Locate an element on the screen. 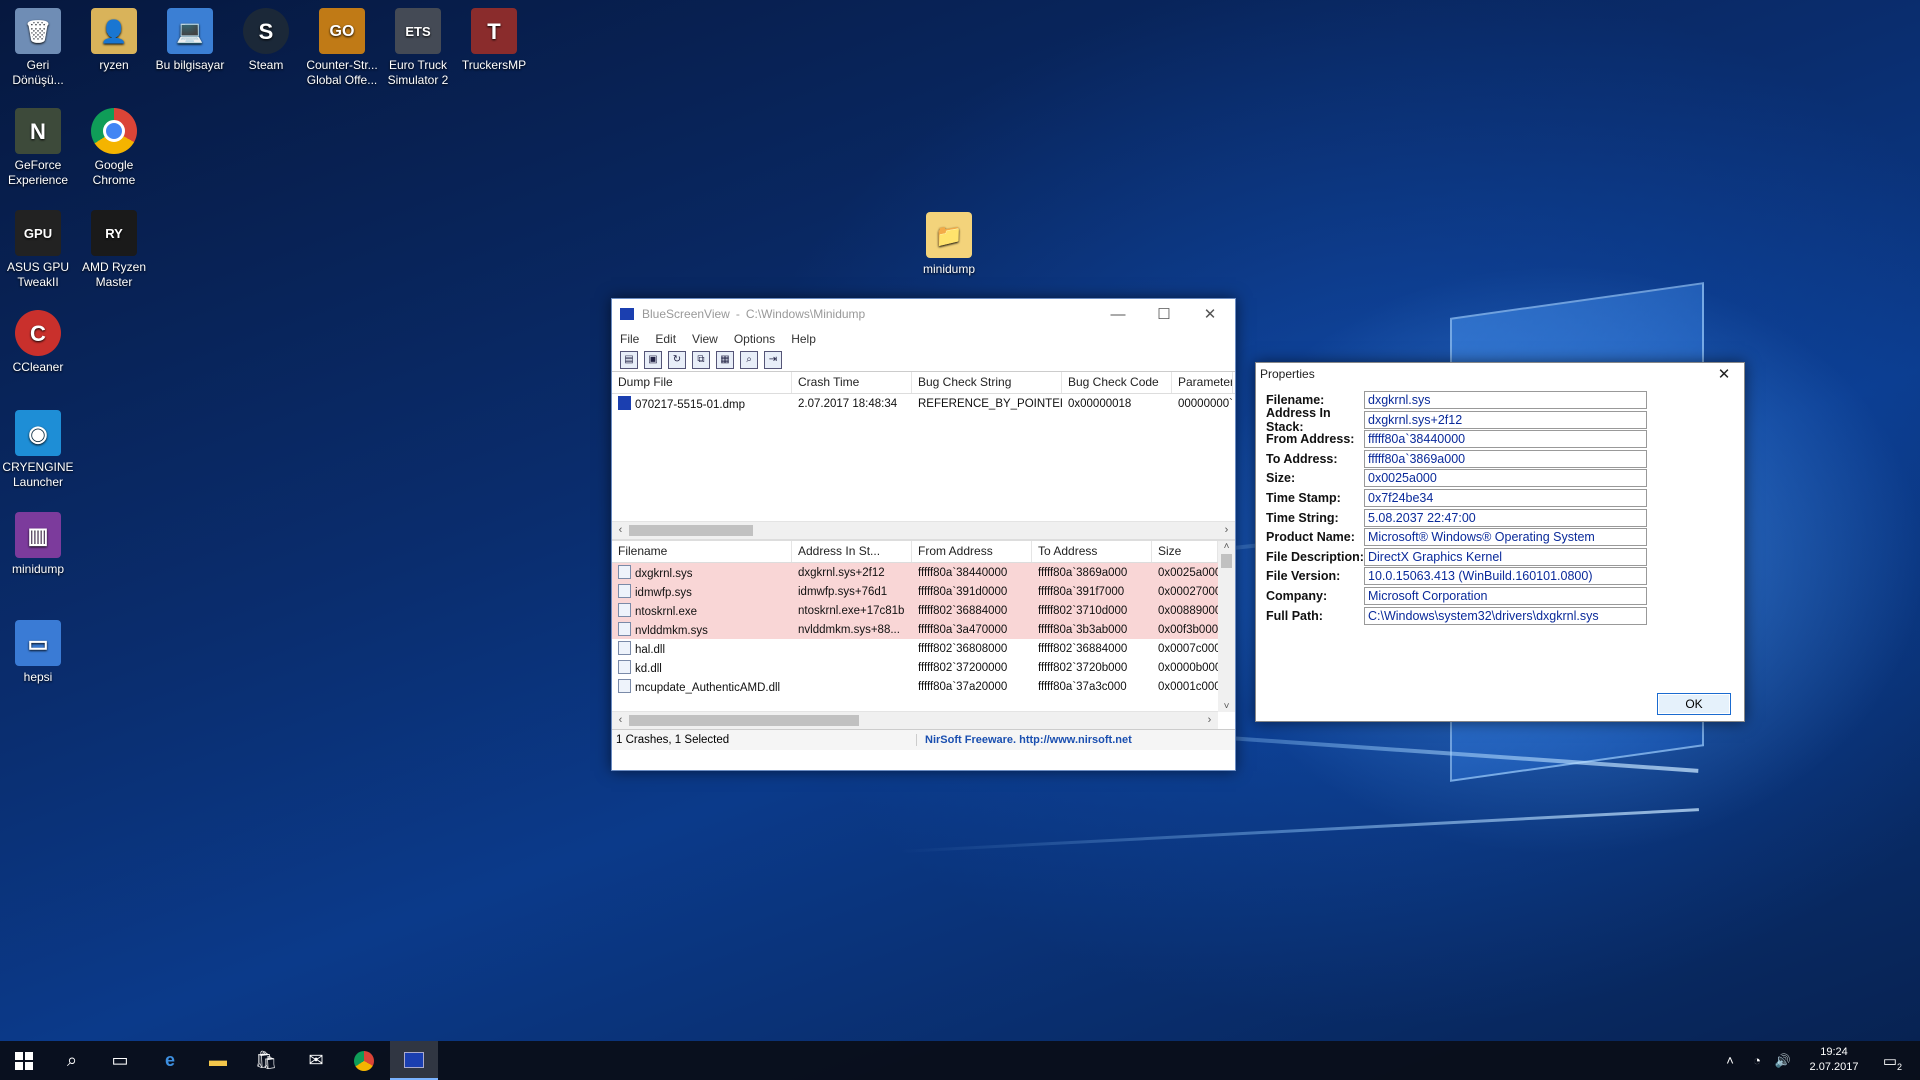 The width and height of the screenshot is (1920, 1080). show-hidden-icons-button: ˄ is located at coordinates (1730, 1060).